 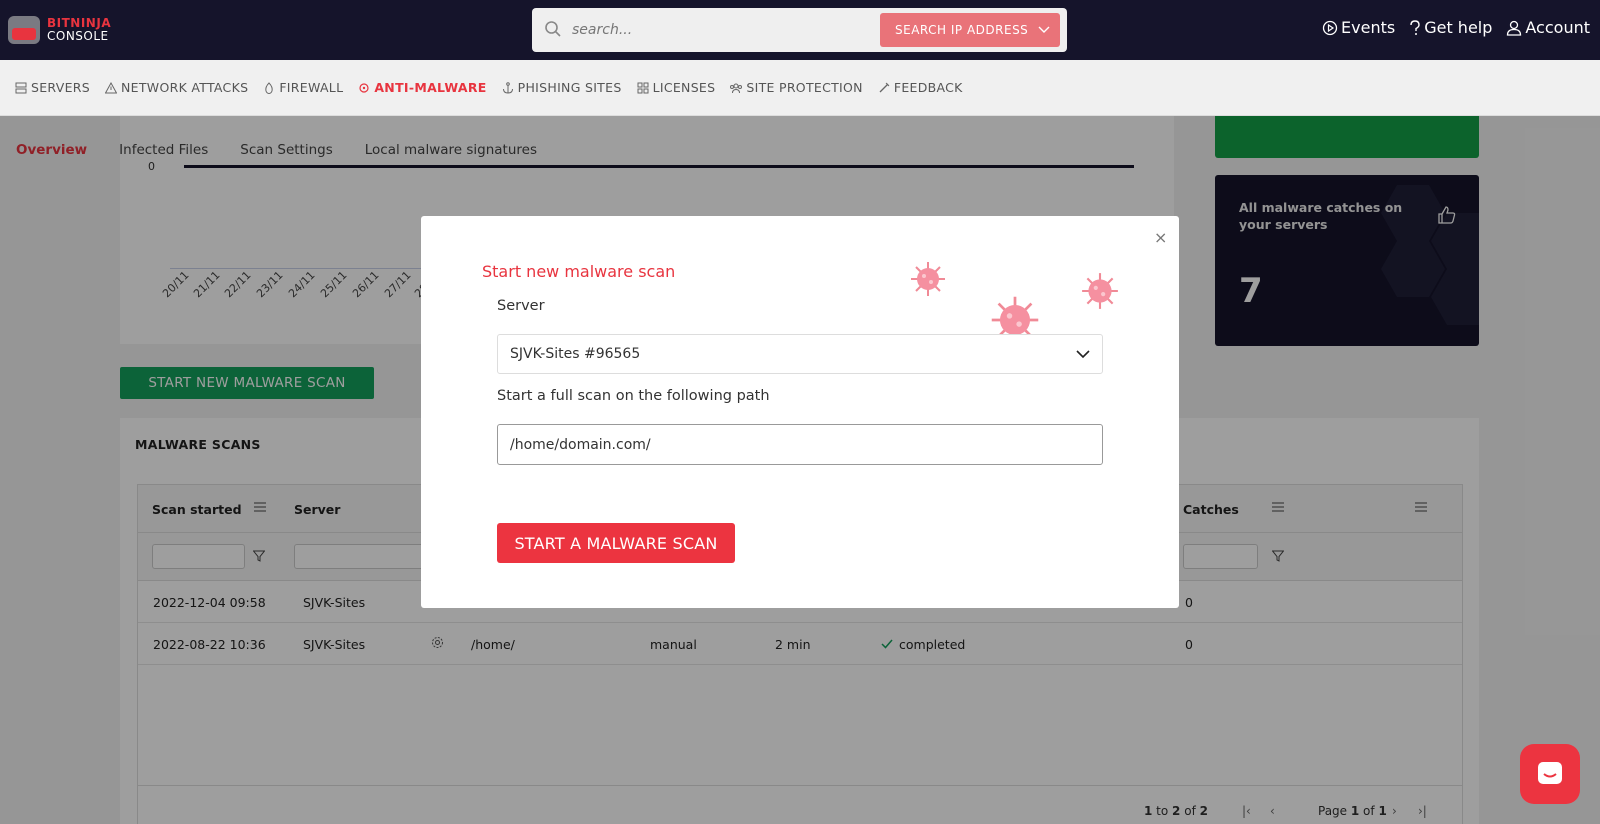 I want to click on play-circle-icon, so click(x=1330, y=27).